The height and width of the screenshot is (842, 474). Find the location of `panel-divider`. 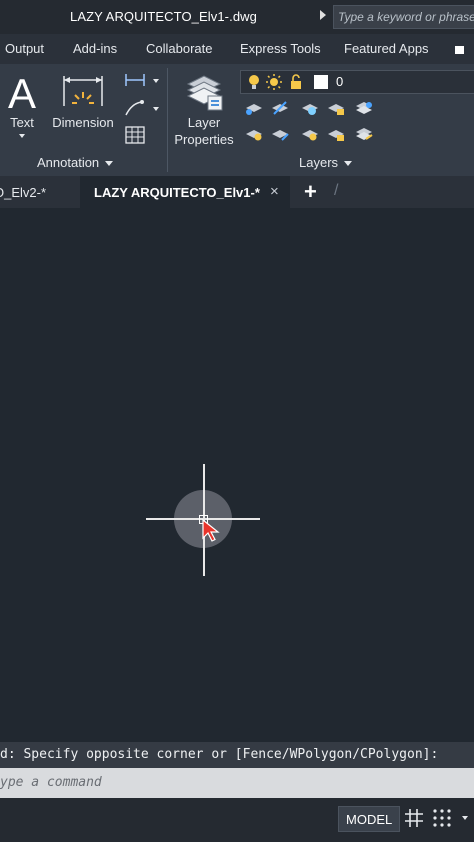

panel-divider is located at coordinates (167, 120).